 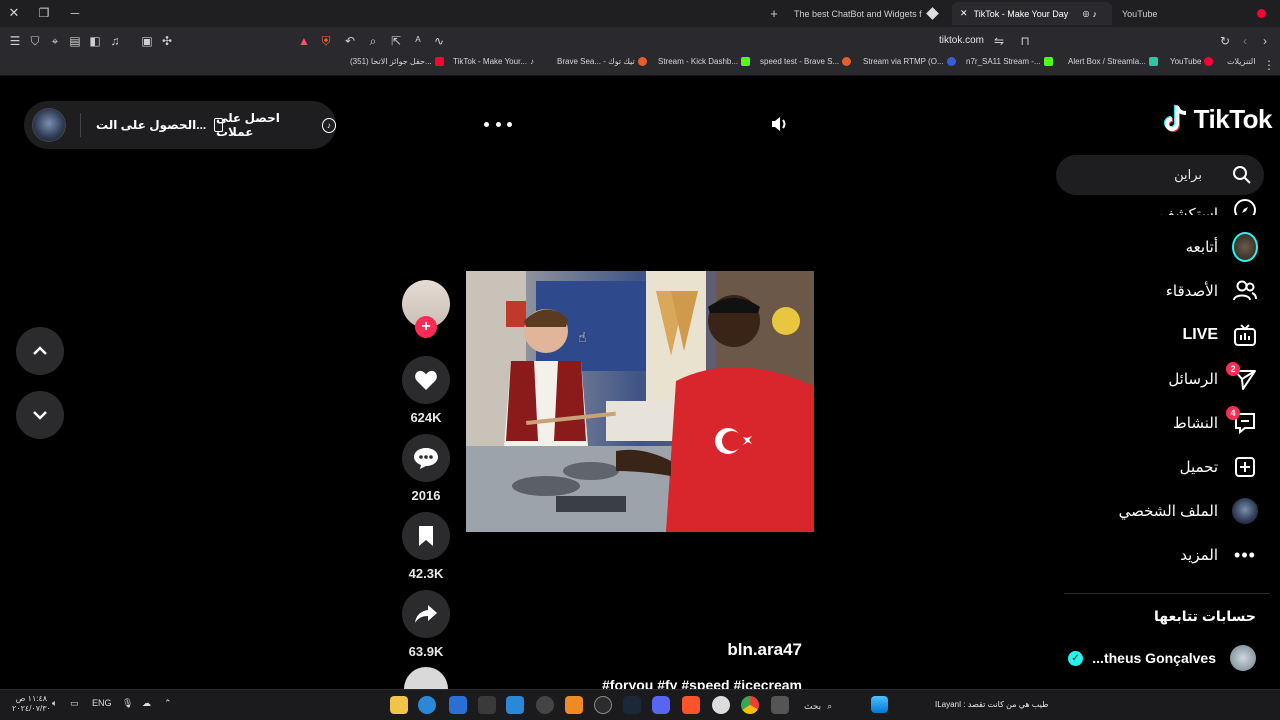 What do you see at coordinates (1212, 291) in the screenshot?
I see `nav-friends: الأصدقاء` at bounding box center [1212, 291].